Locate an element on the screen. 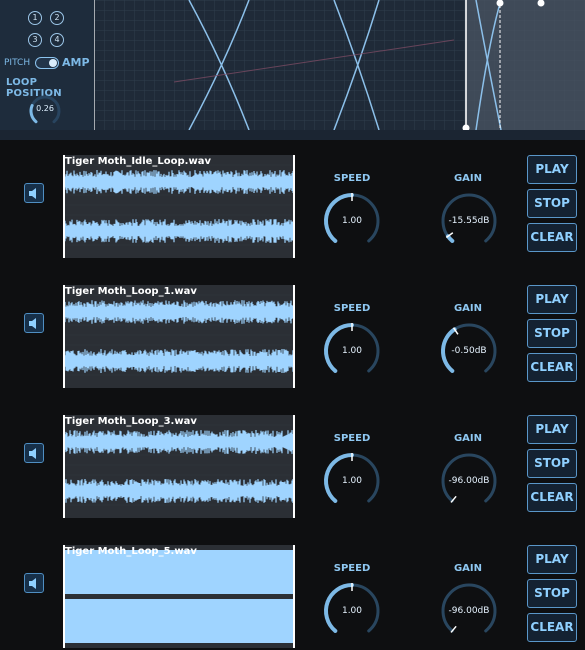 This screenshot has height=650, width=585. sample-filename: Tiger Moth_Loop_5.wav is located at coordinates (131, 551).